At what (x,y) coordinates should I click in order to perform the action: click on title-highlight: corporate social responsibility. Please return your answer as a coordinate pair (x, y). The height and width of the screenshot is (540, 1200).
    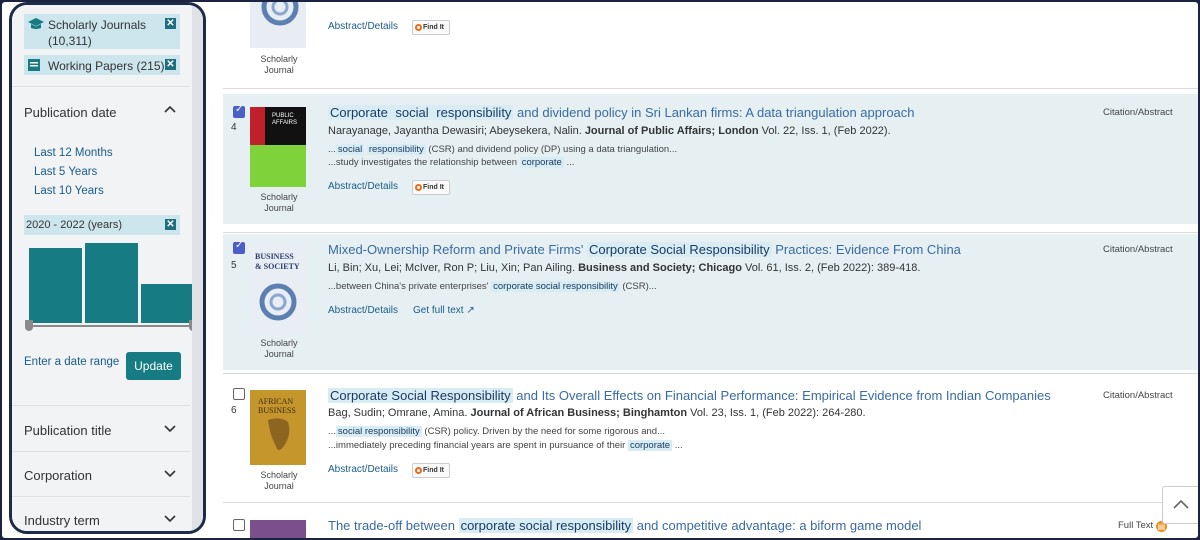
    Looking at the image, I should click on (546, 525).